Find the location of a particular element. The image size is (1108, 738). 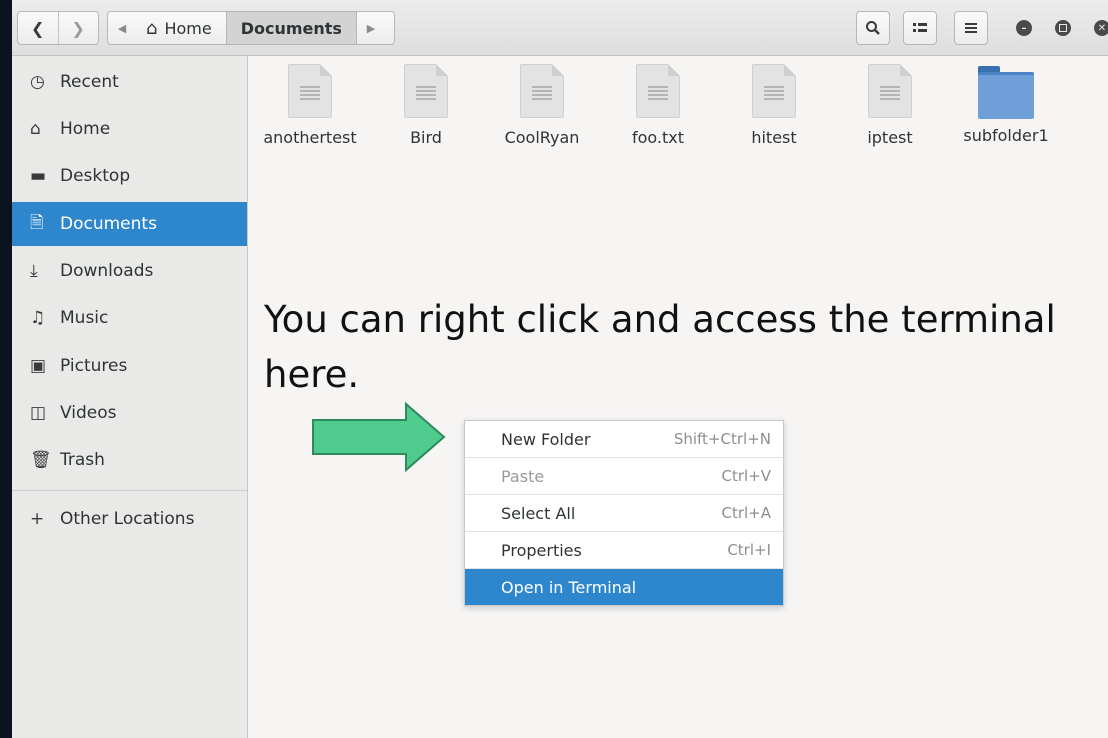

view-toggle-button is located at coordinates (920, 28).